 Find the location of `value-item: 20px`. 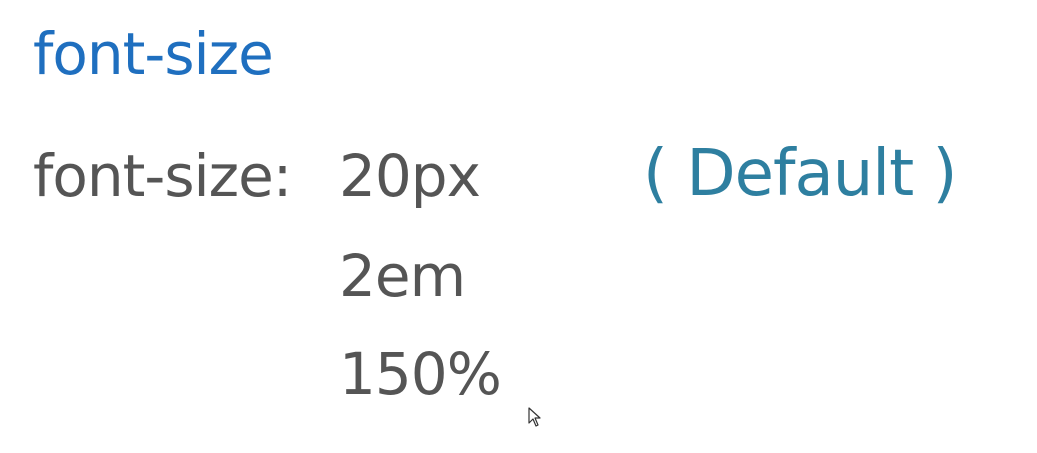

value-item: 20px is located at coordinates (410, 176).